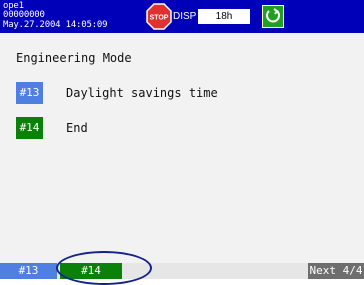  What do you see at coordinates (24, 15) in the screenshot?
I see `batch-number: 00000000` at bounding box center [24, 15].